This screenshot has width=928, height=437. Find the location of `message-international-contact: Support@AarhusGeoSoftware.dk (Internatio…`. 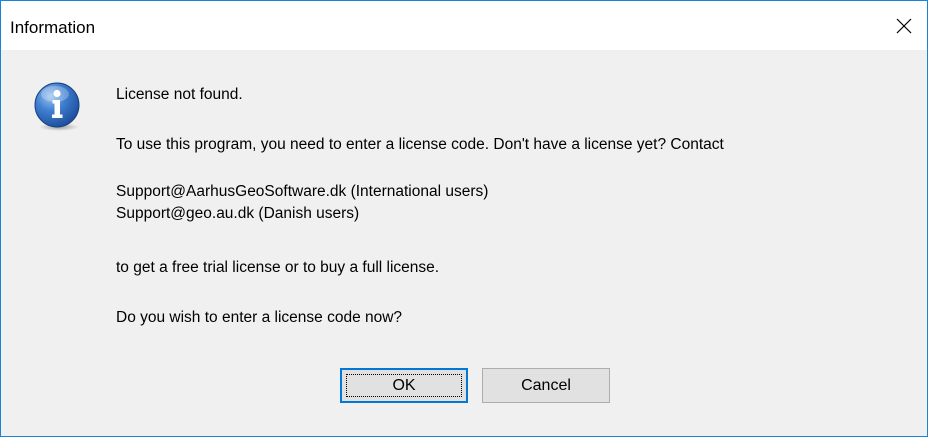

message-international-contact: Support@AarhusGeoSoftware.dk (Internatio… is located at coordinates (302, 191).